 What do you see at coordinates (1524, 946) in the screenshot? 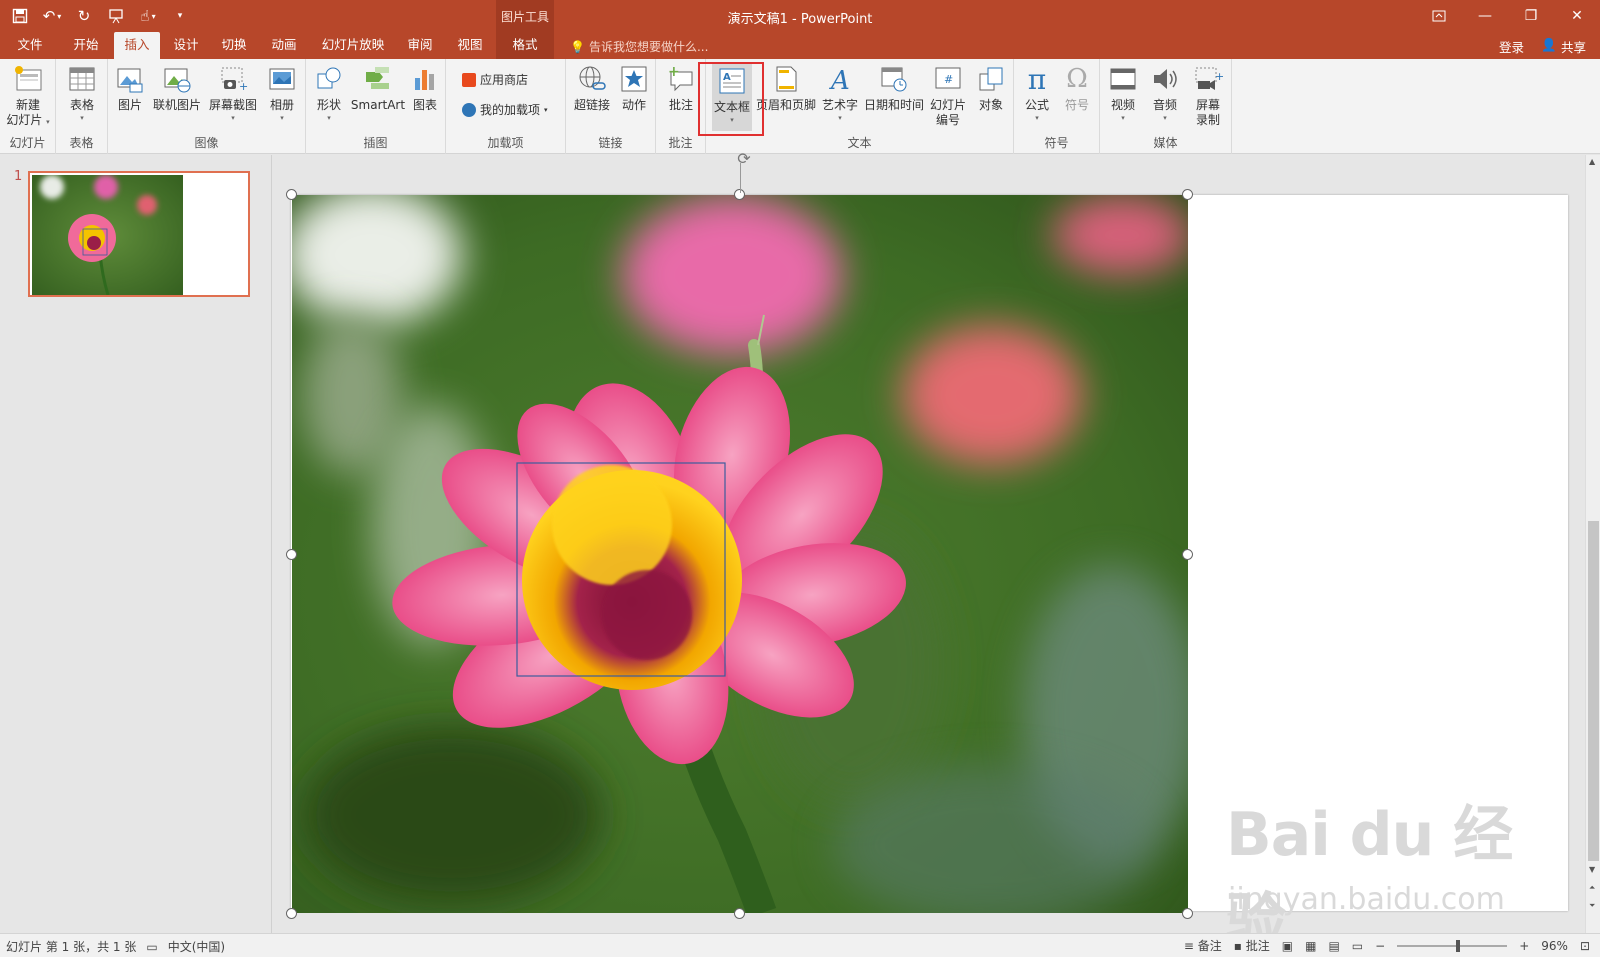
I see `zoom-in-icon: +` at bounding box center [1524, 946].